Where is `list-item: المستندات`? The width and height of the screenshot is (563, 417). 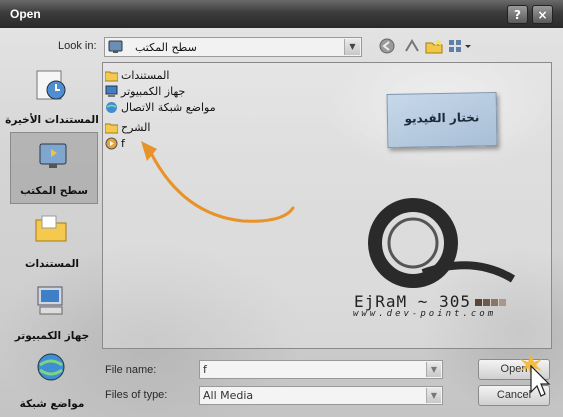
list-item: المستندات is located at coordinates (137, 75).